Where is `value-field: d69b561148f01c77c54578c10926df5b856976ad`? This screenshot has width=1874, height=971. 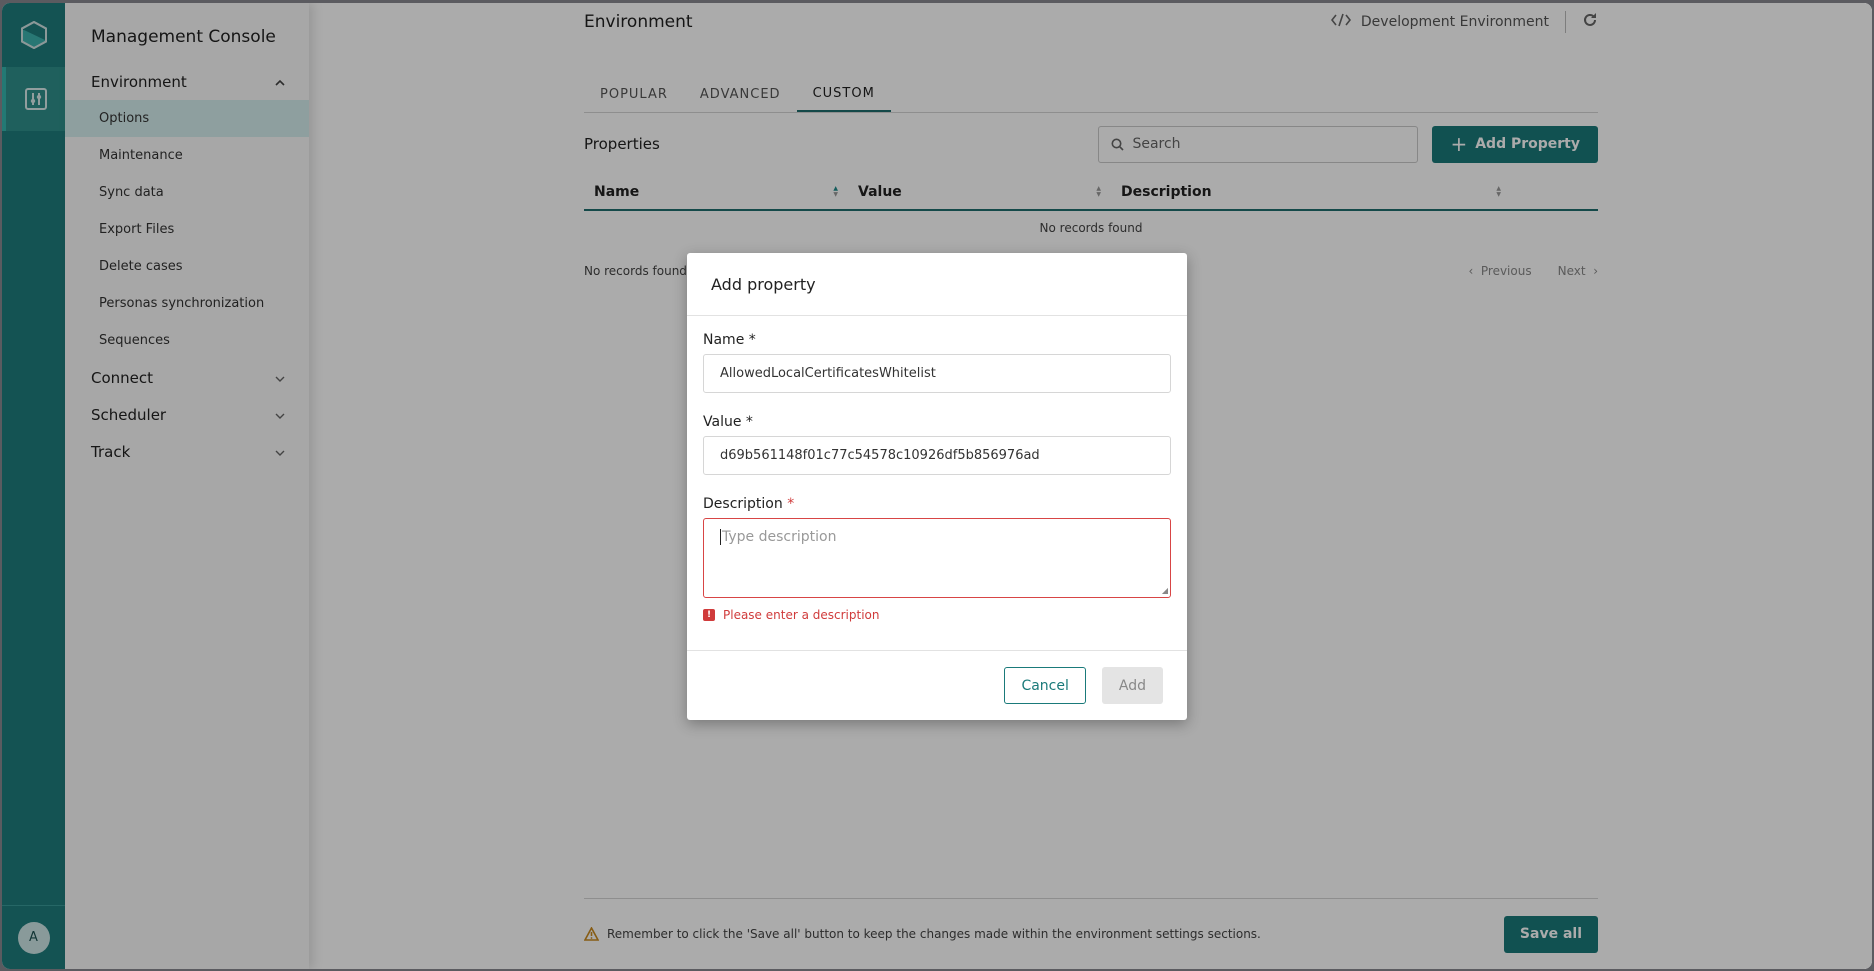 value-field: d69b561148f01c77c54578c10926df5b856976ad is located at coordinates (937, 455).